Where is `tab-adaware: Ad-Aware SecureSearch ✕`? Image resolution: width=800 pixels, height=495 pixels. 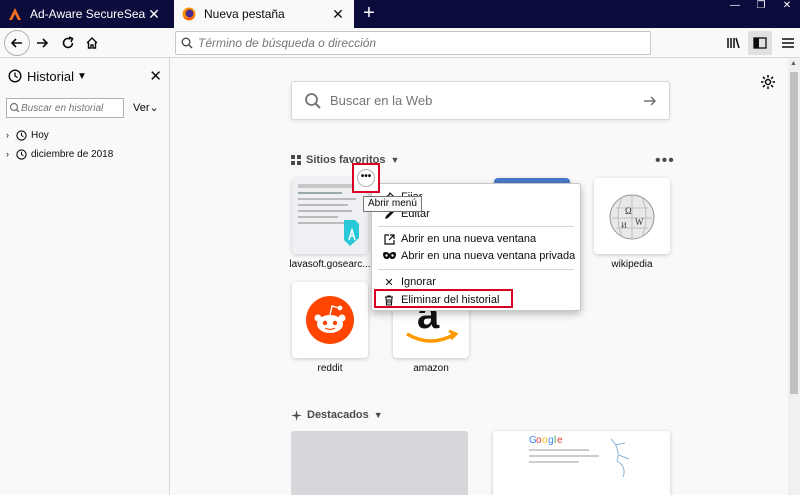 tab-adaware: Ad-Aware SecureSearch ✕ is located at coordinates (85, 14).